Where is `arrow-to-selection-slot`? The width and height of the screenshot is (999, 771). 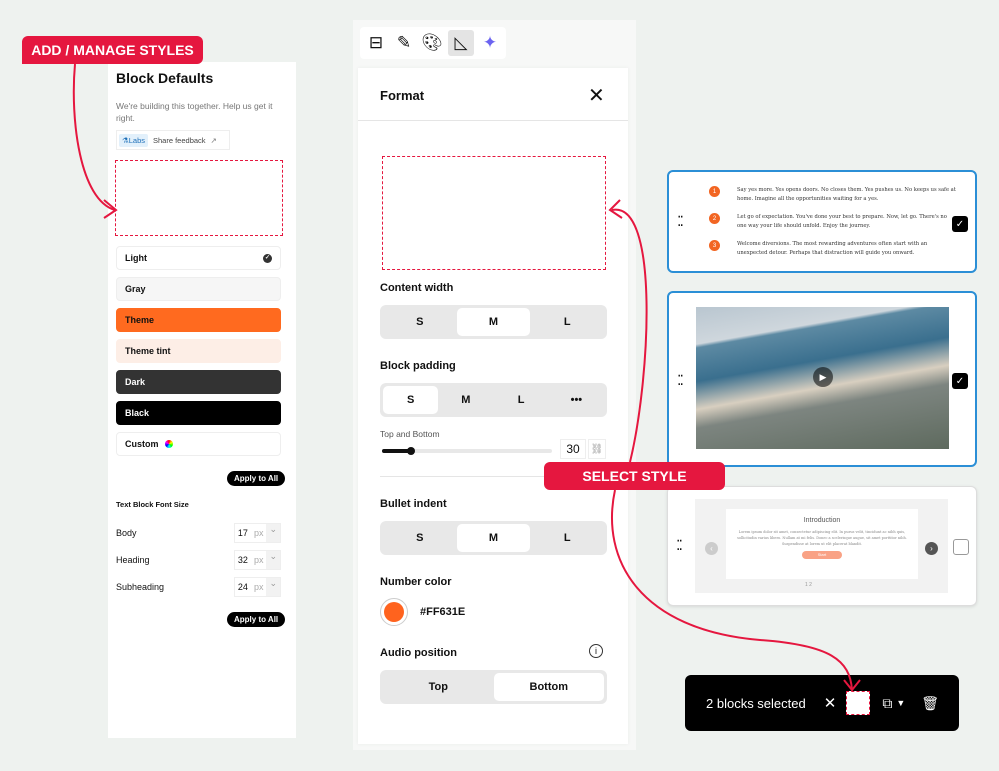
arrow-to-selection-slot is located at coordinates (732, 590).